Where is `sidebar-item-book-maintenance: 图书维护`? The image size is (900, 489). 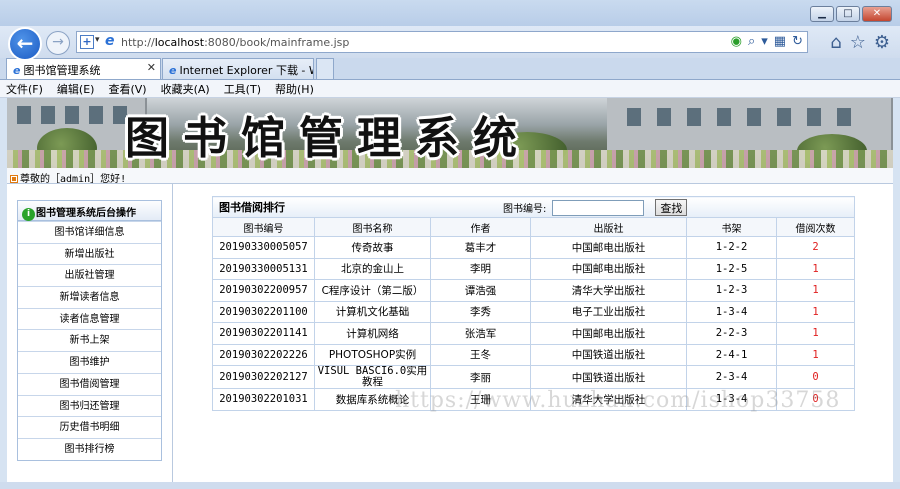 sidebar-item-book-maintenance: 图书维护 is located at coordinates (89, 362).